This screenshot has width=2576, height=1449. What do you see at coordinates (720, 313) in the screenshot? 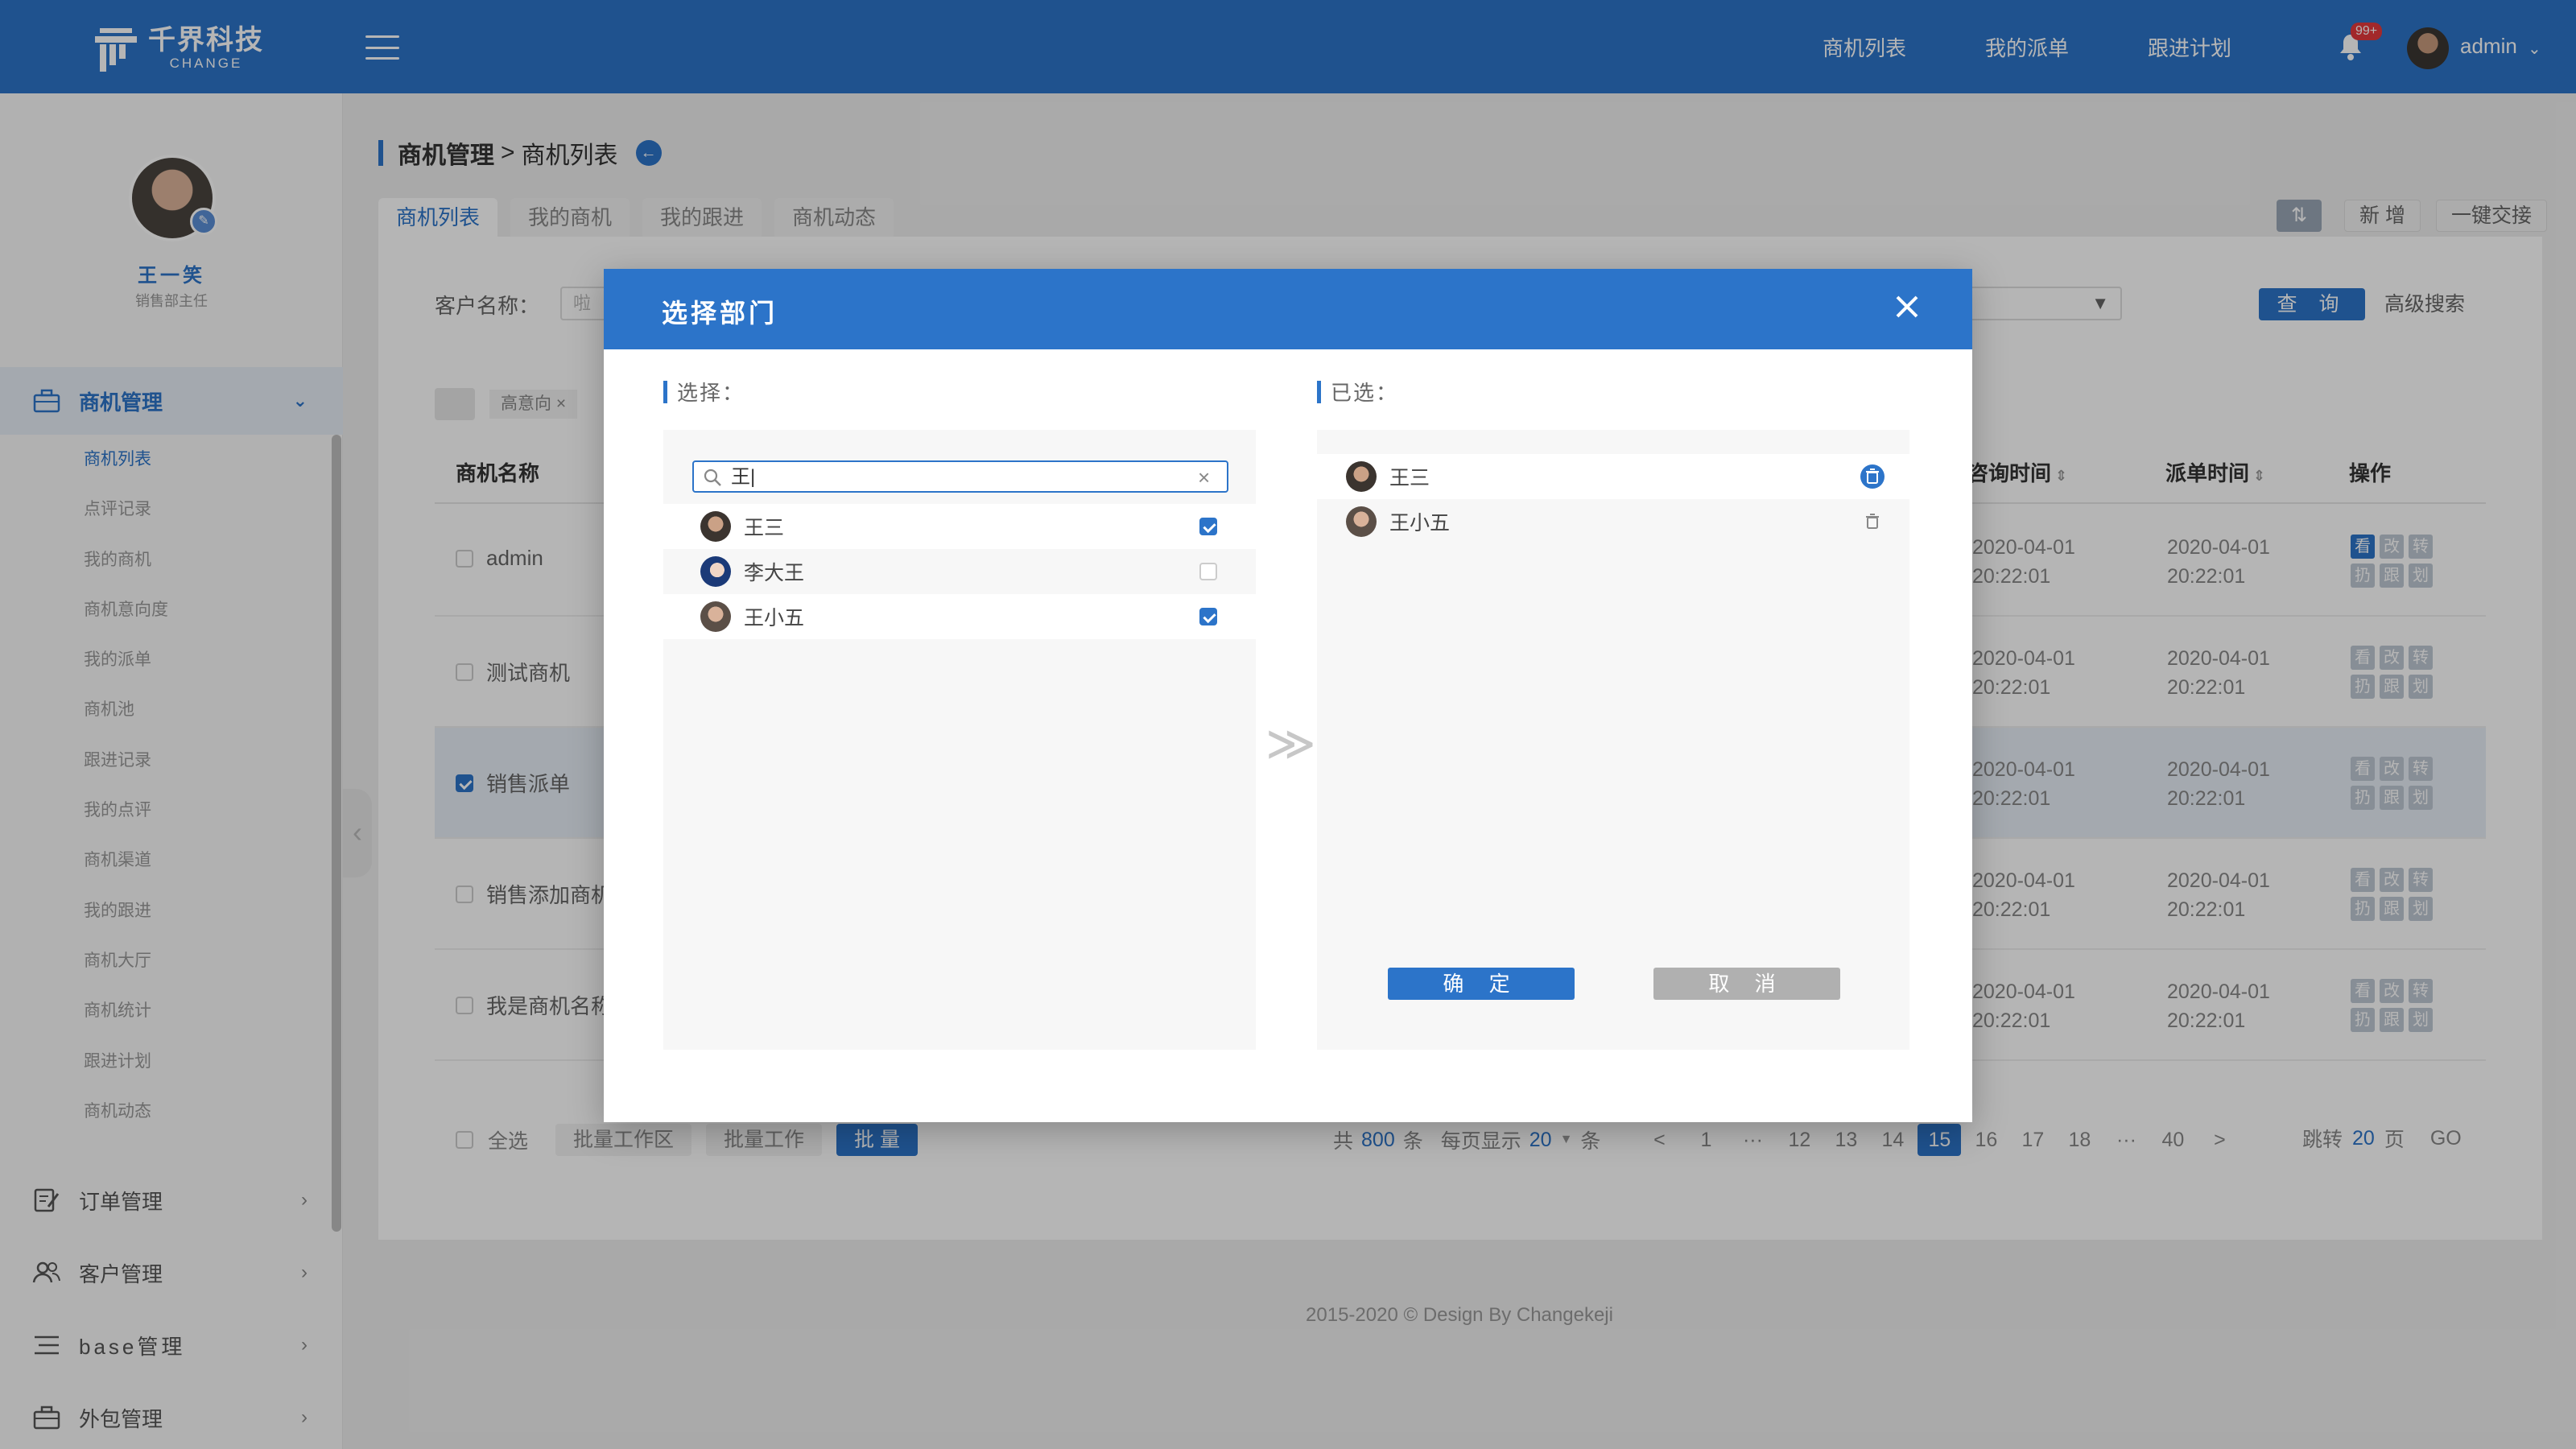
I see `dialog-title: 选择部门` at bounding box center [720, 313].